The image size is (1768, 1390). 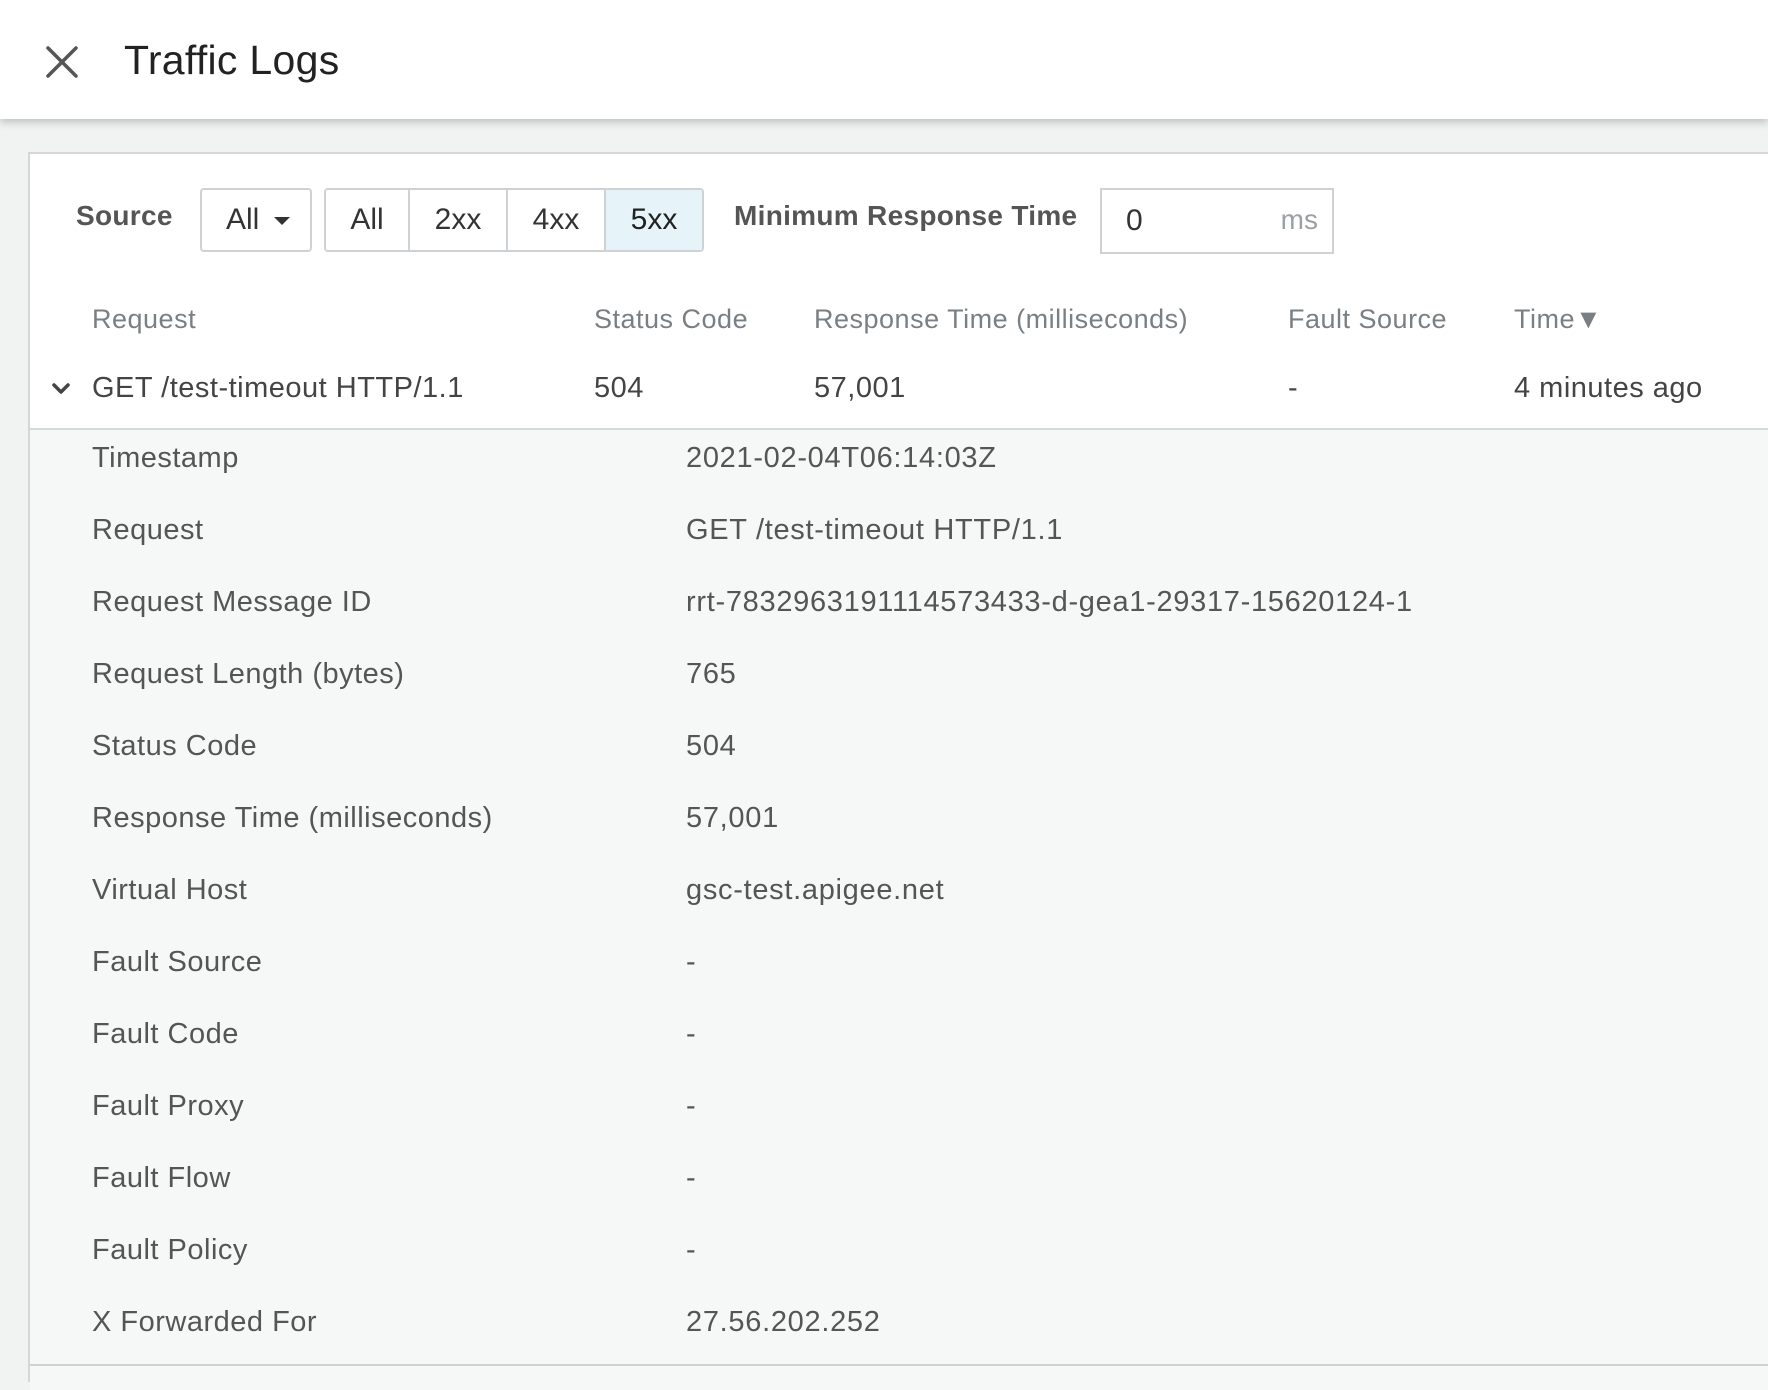 I want to click on row-response-time: 57,001, so click(x=860, y=388).